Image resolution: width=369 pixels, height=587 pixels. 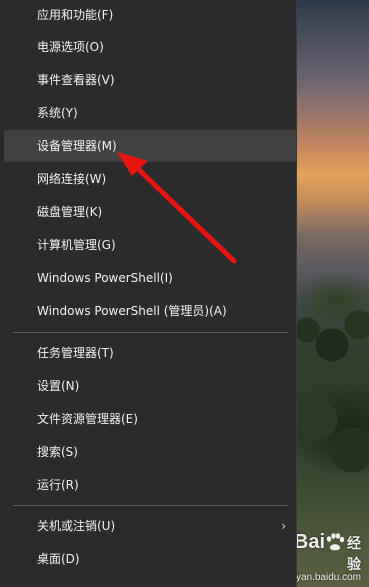 What do you see at coordinates (150, 80) in the screenshot?
I see `menu-item-event-viewer: 事件查看器(V)` at bounding box center [150, 80].